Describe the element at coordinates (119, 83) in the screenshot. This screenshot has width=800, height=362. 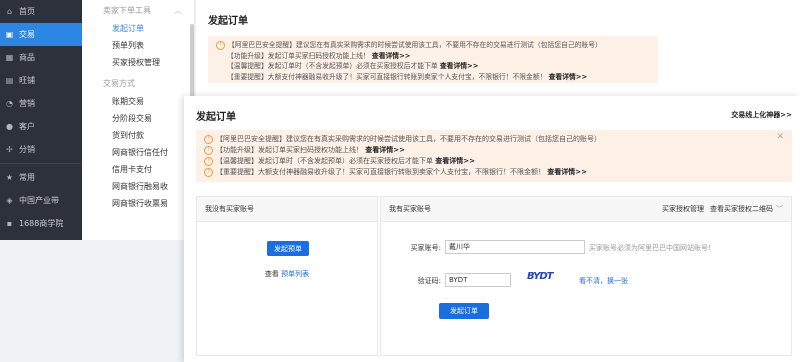
I see `submenu-group-title: 交易方式` at that location.